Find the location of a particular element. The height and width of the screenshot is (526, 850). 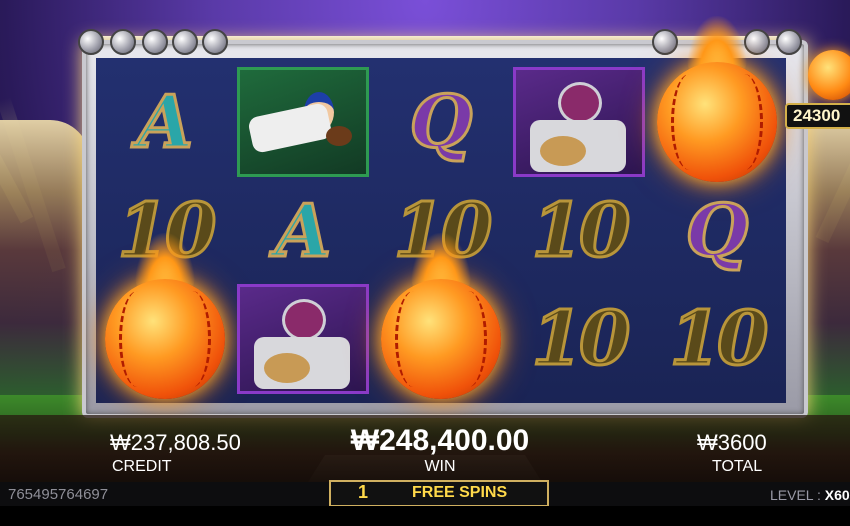

level-label: LEVEL : is located at coordinates (795, 495).